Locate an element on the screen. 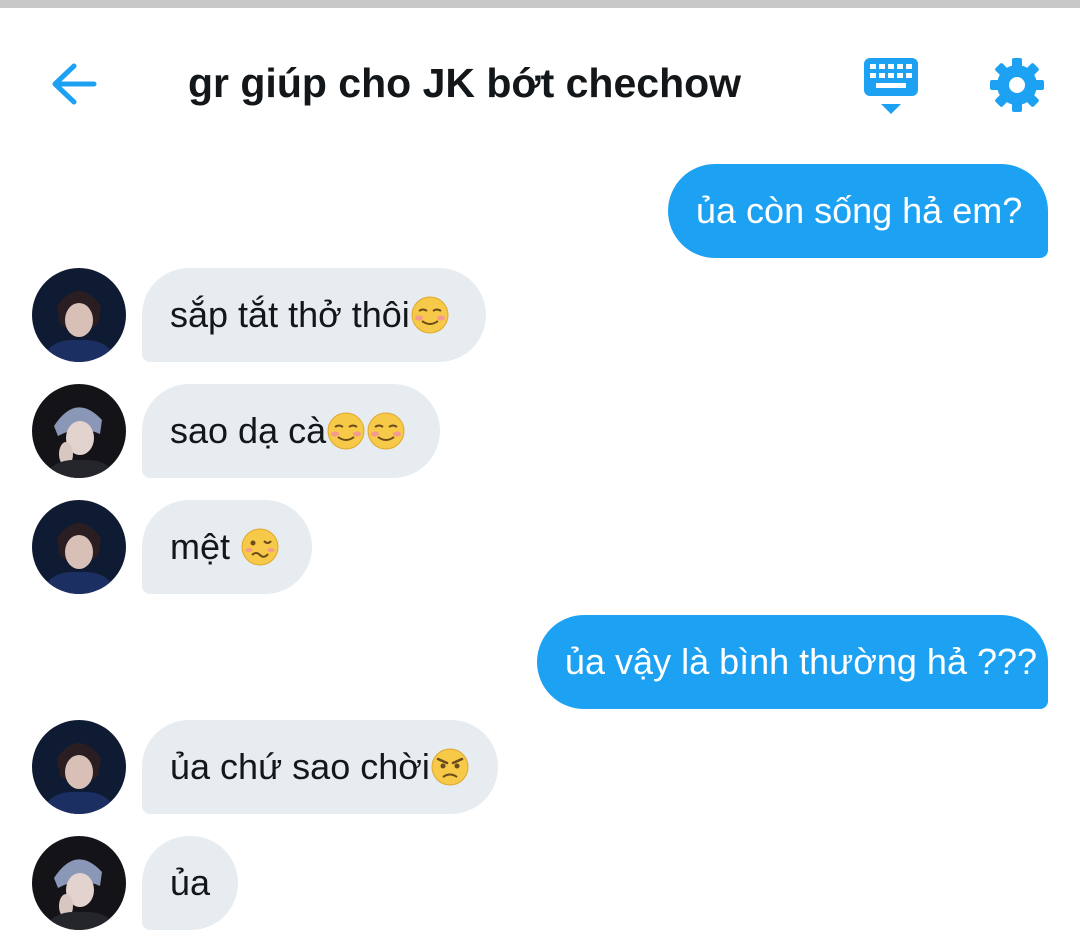 This screenshot has height=950, width=1080. conversation-header: gr giúp cho JK bớt chechow is located at coordinates (540, 78).